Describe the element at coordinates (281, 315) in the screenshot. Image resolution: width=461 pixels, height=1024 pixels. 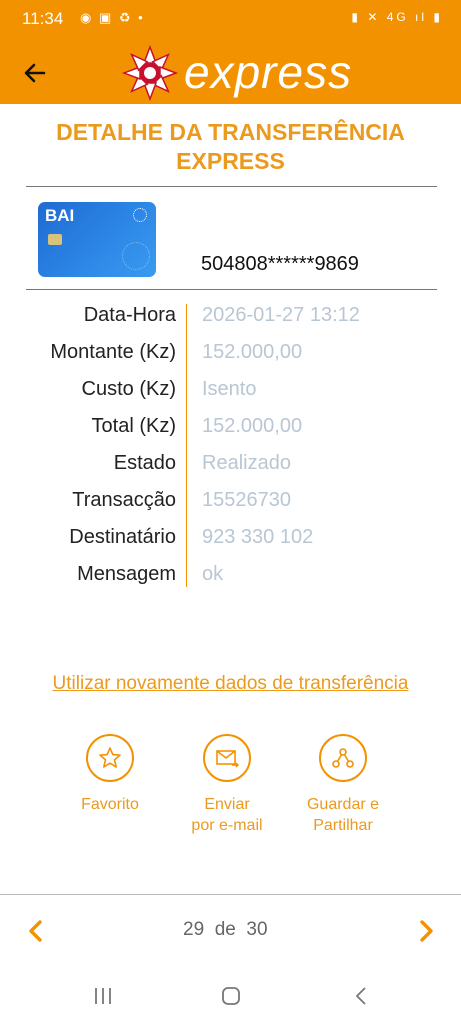
I see `detail-value: 2026-01-27 13:12` at that location.